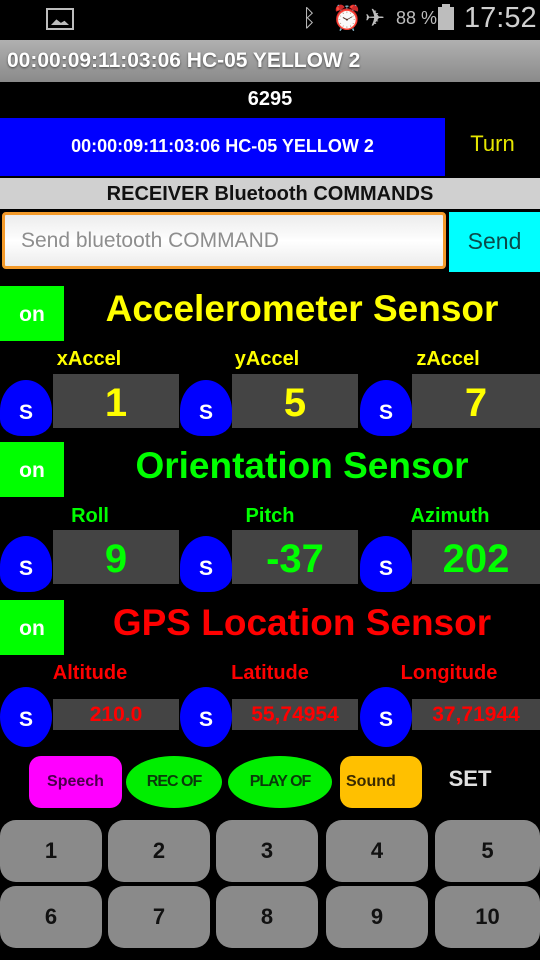 Image resolution: width=540 pixels, height=960 pixels. What do you see at coordinates (375, 18) in the screenshot?
I see `airplane-mode-icon: ✈` at bounding box center [375, 18].